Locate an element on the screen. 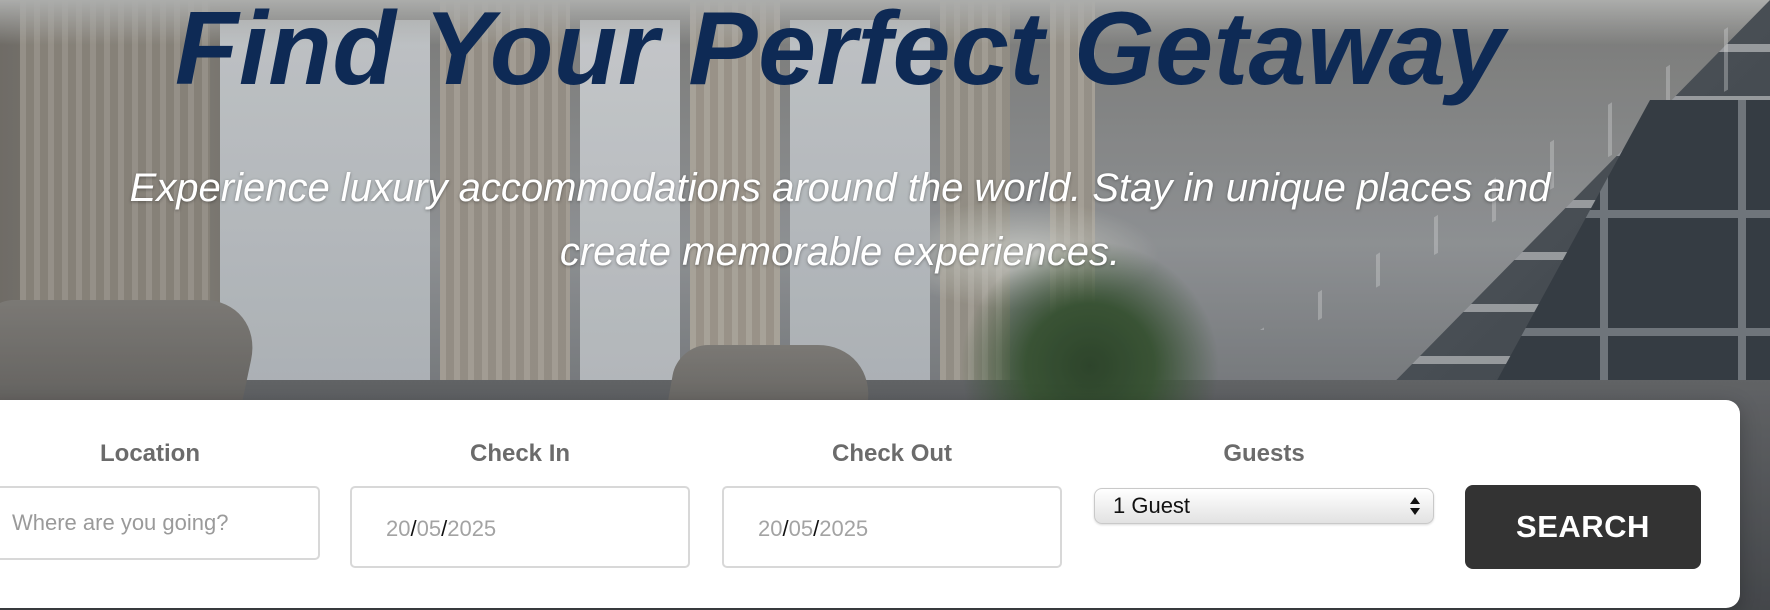 Image resolution: width=1770 pixels, height=610 pixels. search-button: SEARCH is located at coordinates (1583, 527).